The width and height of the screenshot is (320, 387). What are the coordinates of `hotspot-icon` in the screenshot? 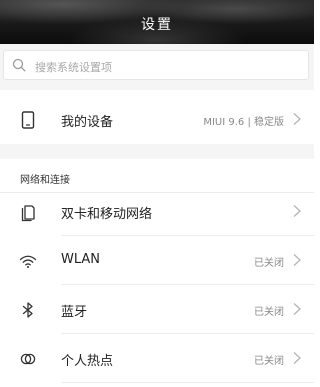 It's located at (28, 359).